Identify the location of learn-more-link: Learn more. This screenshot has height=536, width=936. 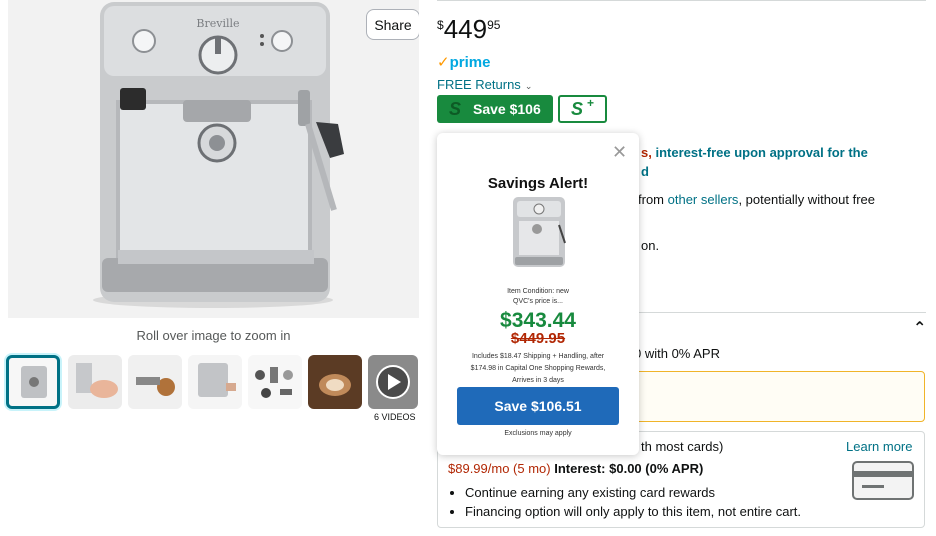
(879, 446).